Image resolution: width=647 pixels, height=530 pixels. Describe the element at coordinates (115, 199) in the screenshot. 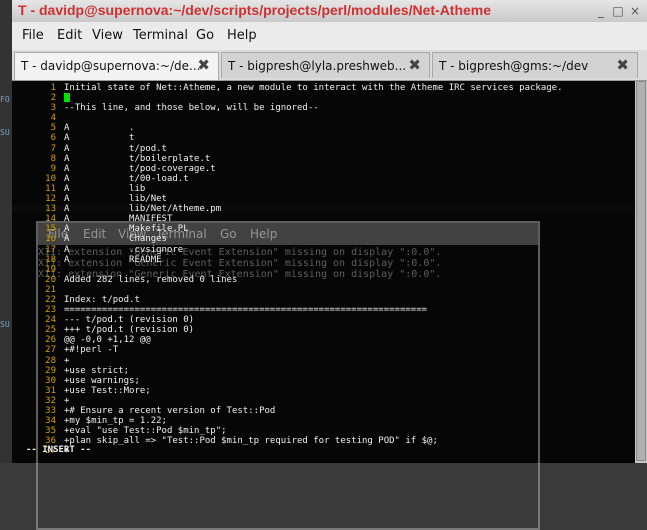

I see `line-text: A lib/Net` at that location.